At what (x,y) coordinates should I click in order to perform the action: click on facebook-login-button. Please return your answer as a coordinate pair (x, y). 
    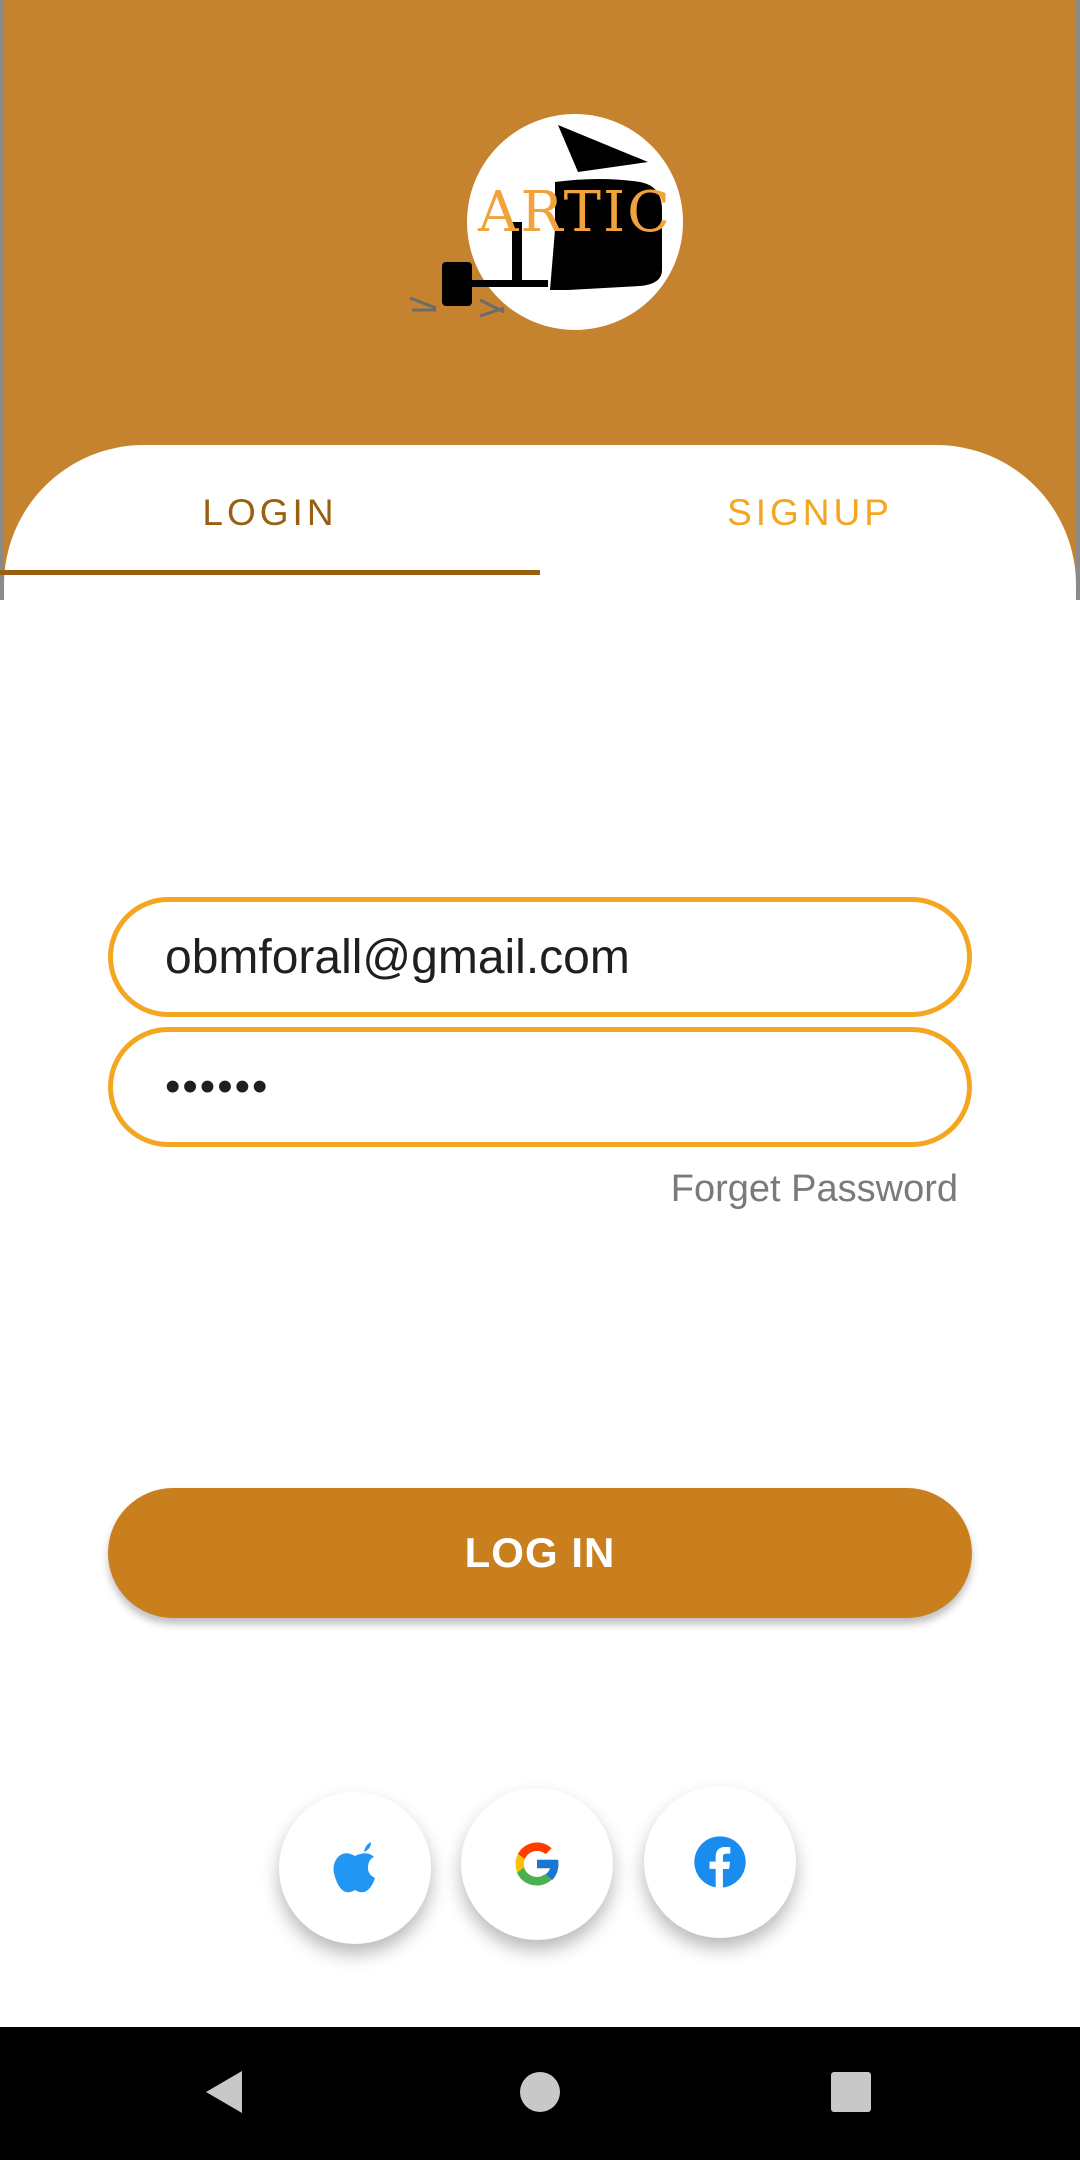
    Looking at the image, I should click on (720, 1862).